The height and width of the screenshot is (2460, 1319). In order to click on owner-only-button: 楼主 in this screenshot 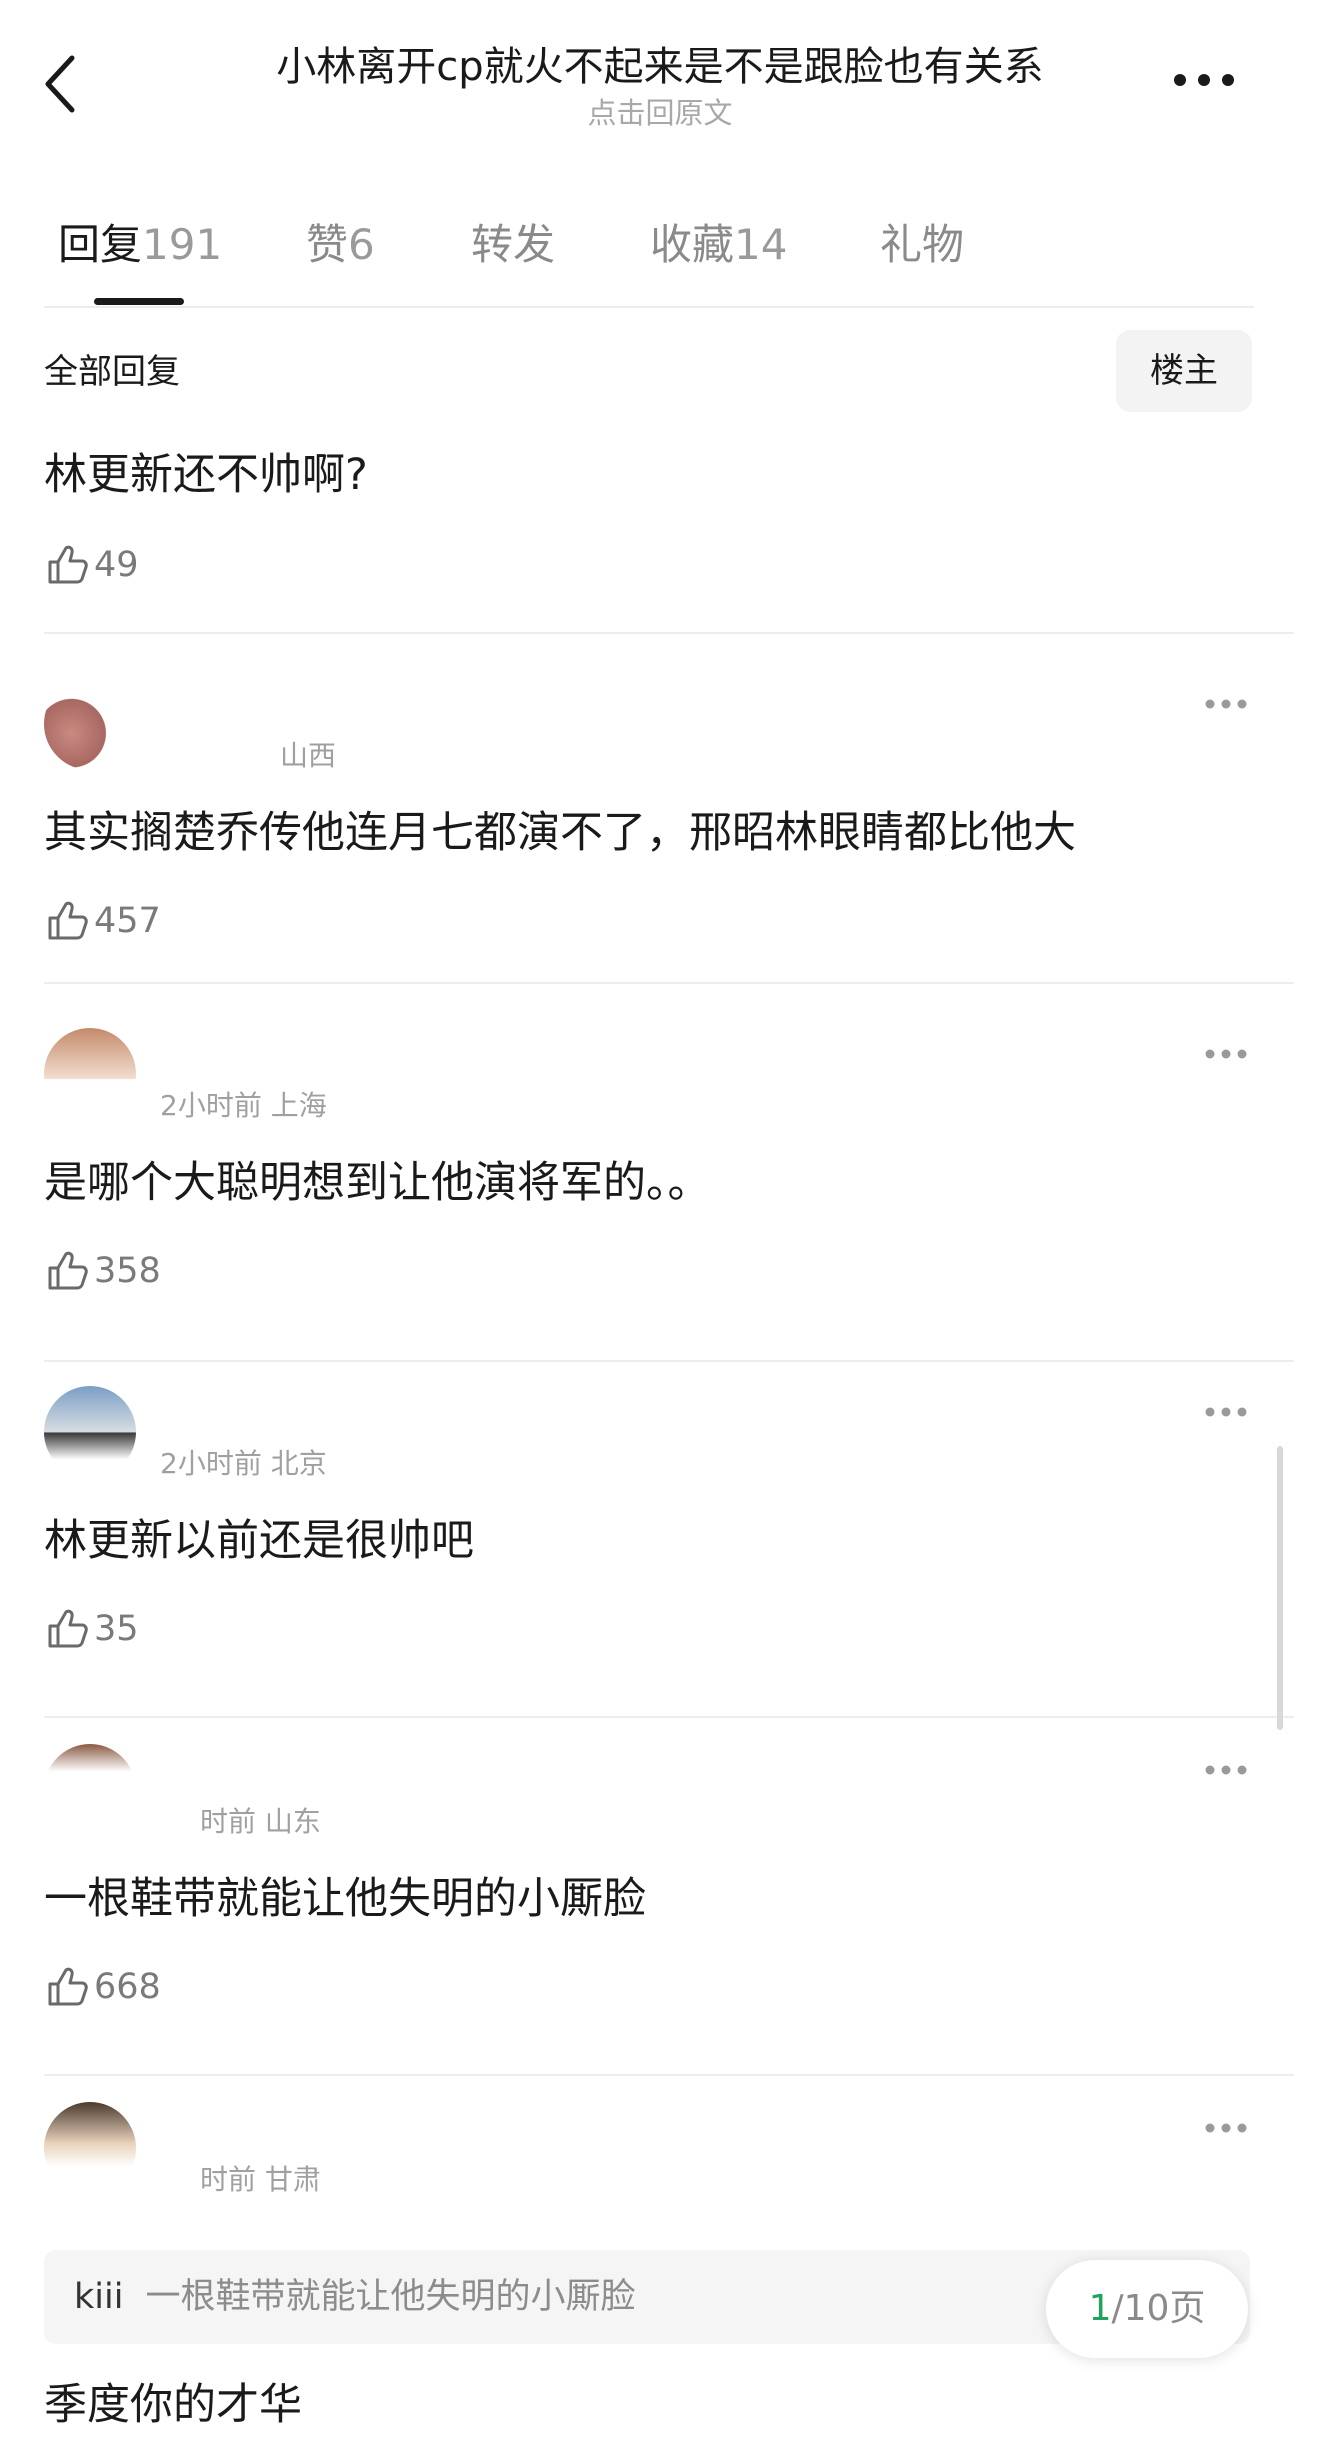, I will do `click(1184, 371)`.